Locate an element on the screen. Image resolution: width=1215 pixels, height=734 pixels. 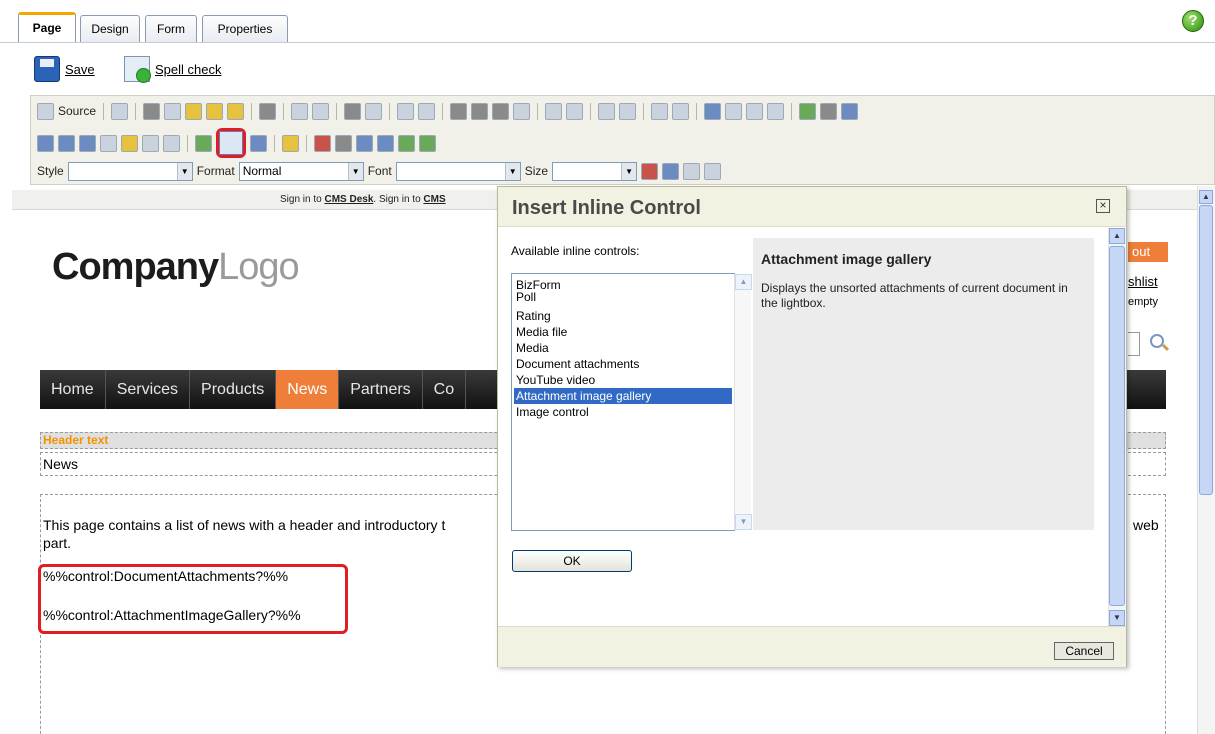
list-item: Poll is located at coordinates (616, 300).